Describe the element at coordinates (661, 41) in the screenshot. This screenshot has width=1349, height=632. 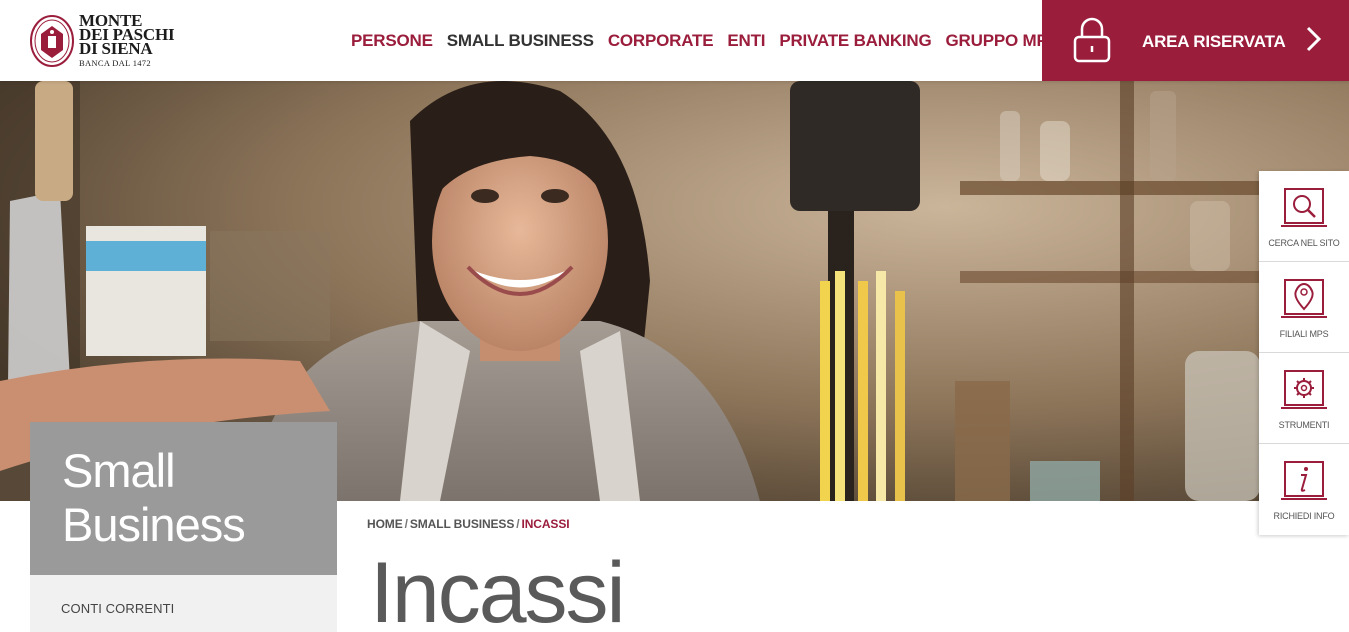
I see `nav-item-corporate: CORPORATE` at that location.